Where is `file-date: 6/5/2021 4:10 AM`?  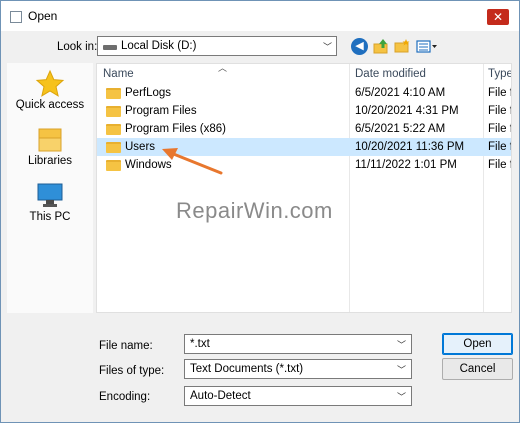 file-date: 6/5/2021 4:10 AM is located at coordinates (400, 93).